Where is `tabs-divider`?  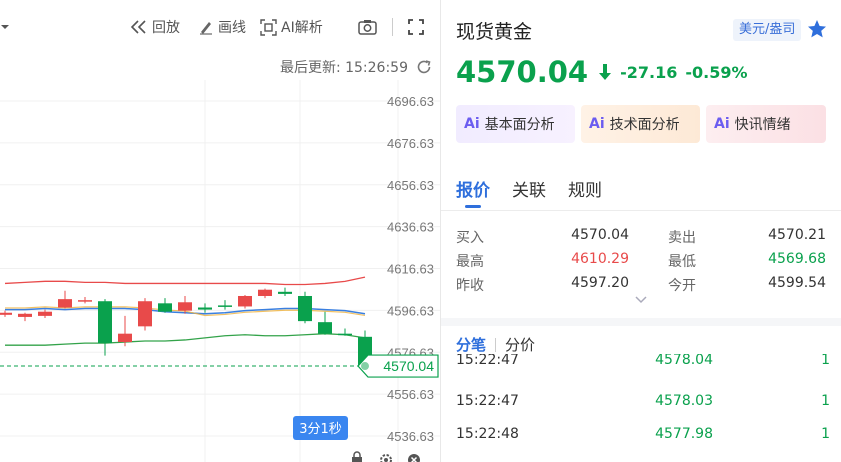
tabs-divider is located at coordinates (641, 210).